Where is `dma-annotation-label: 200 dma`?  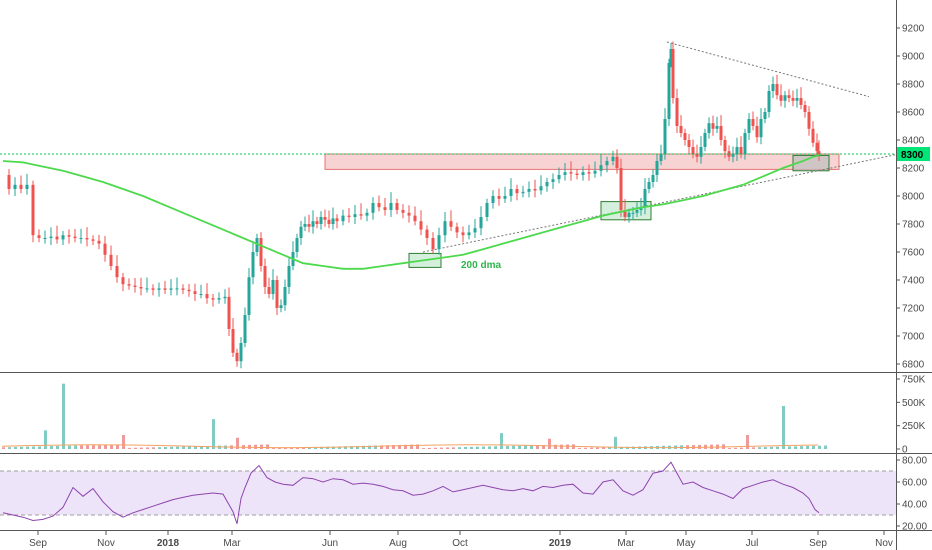
dma-annotation-label: 200 dma is located at coordinates (481, 265).